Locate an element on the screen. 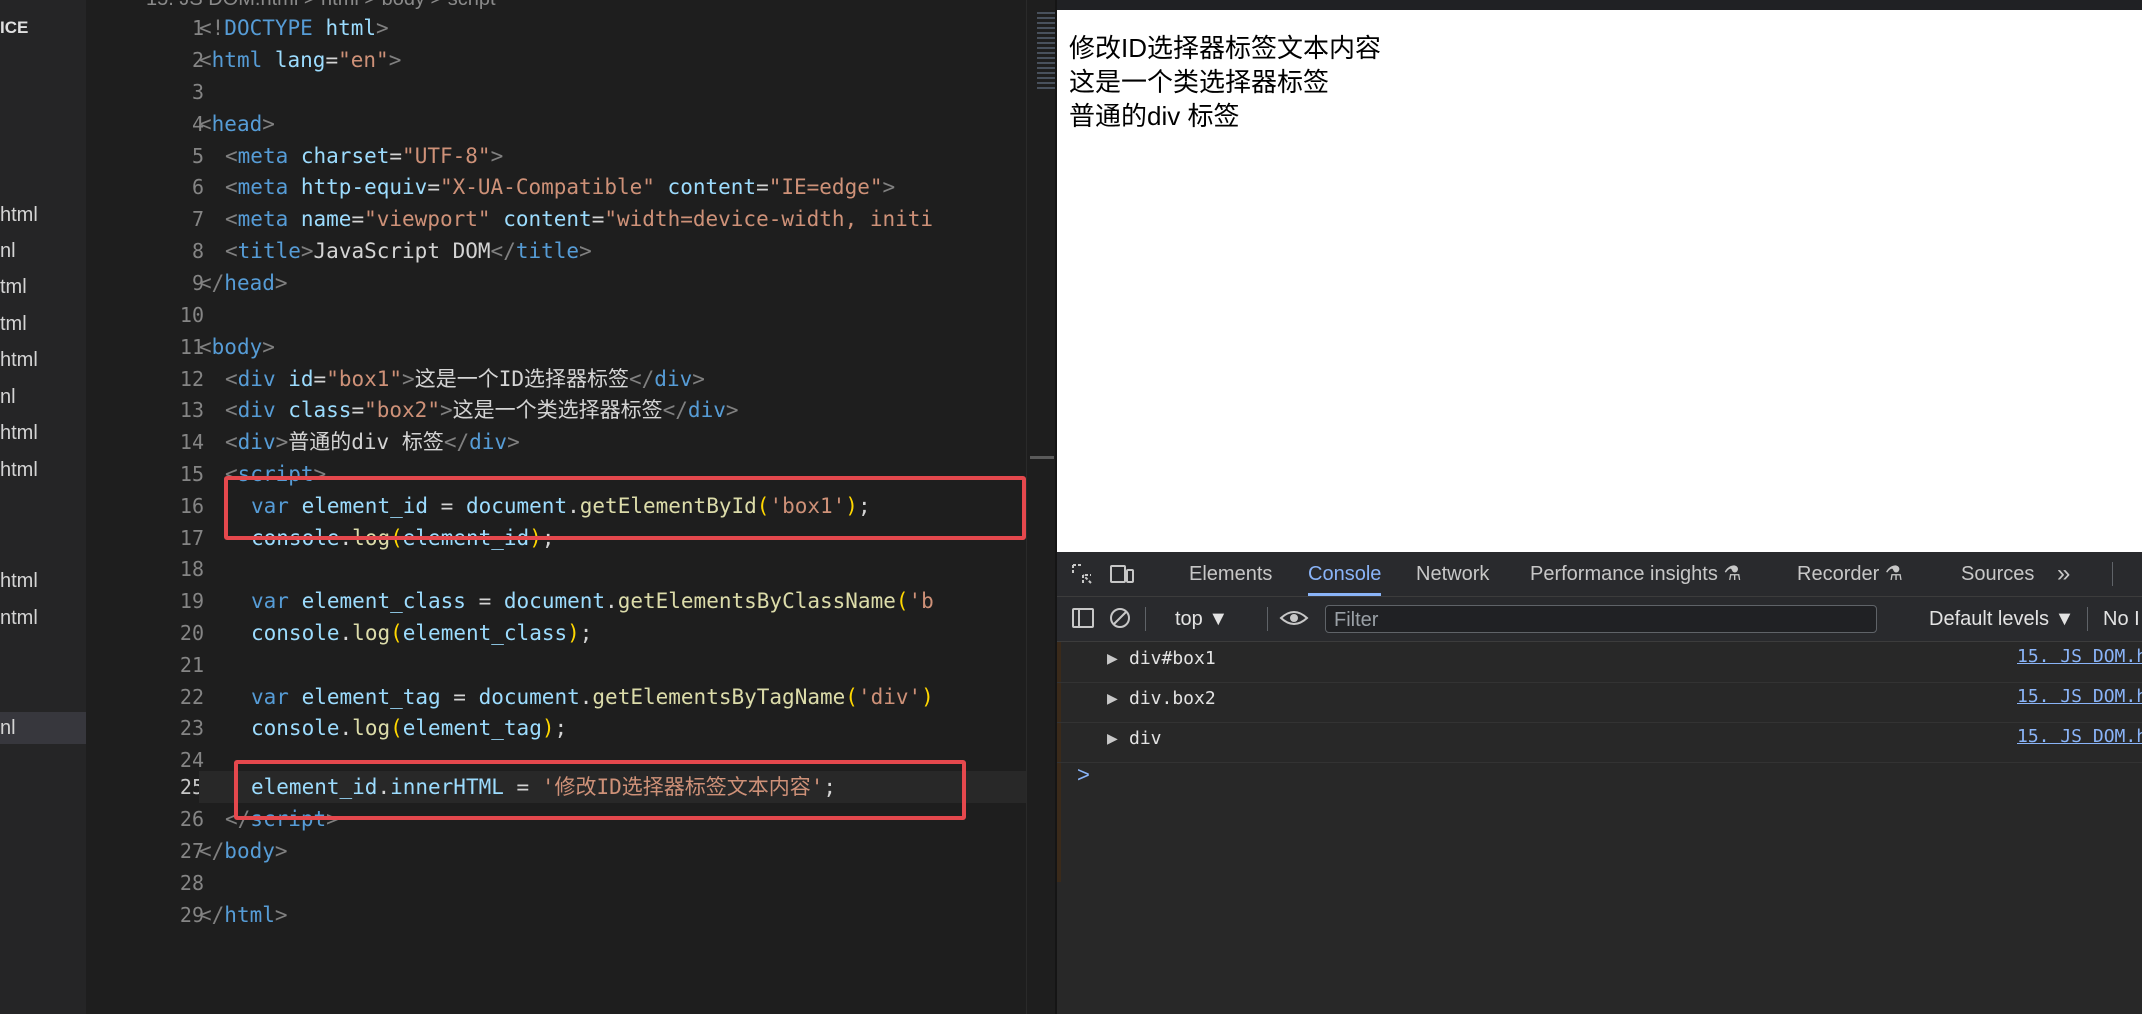  breadcrumb: 15. JS DOM.html > html > body > script is located at coordinates (321, 5).